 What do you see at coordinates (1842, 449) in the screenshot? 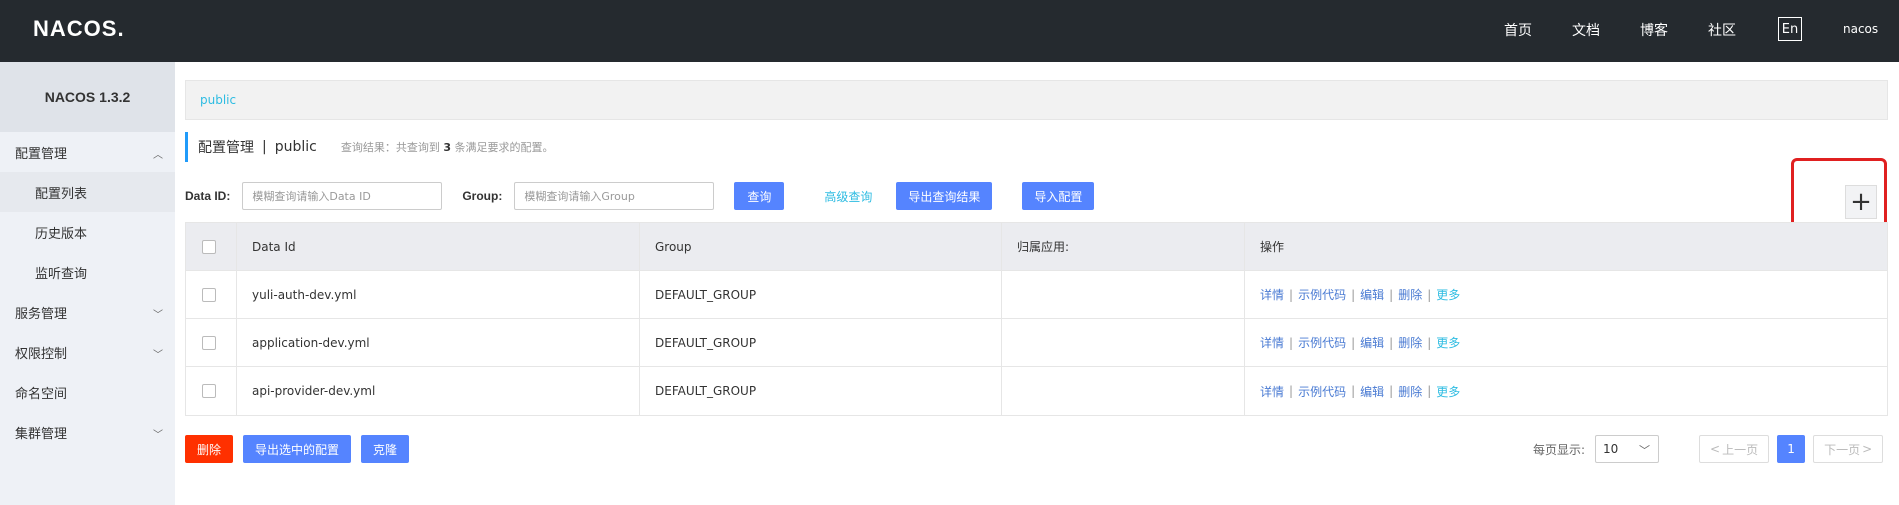
I see `next-page-label: 下一页` at bounding box center [1842, 449].